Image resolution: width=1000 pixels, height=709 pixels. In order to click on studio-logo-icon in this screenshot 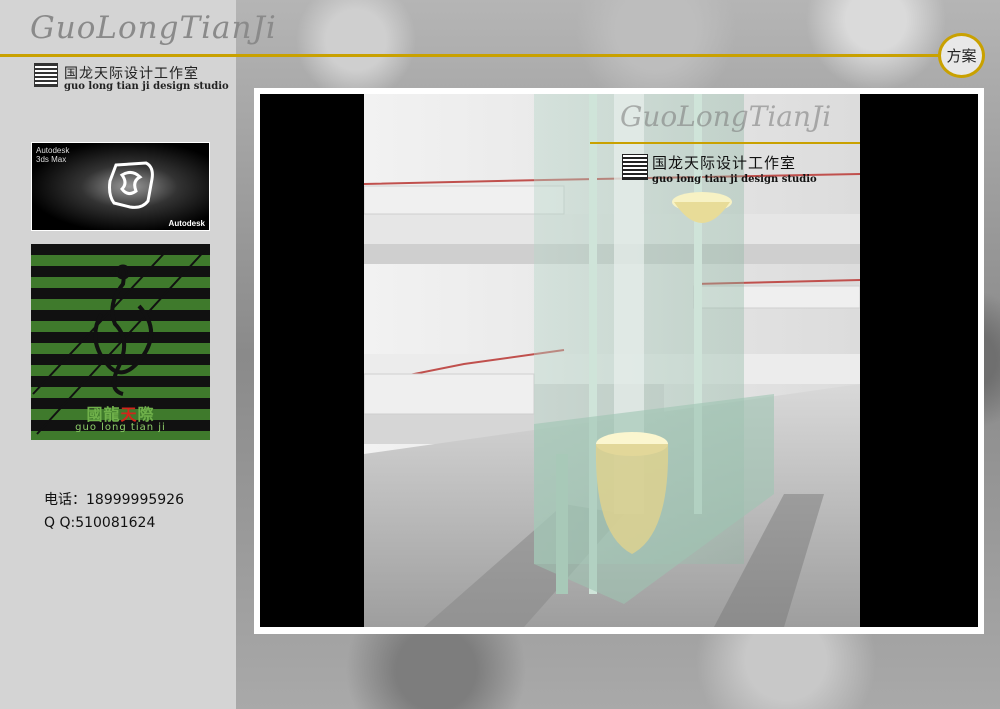, I will do `click(46, 75)`.